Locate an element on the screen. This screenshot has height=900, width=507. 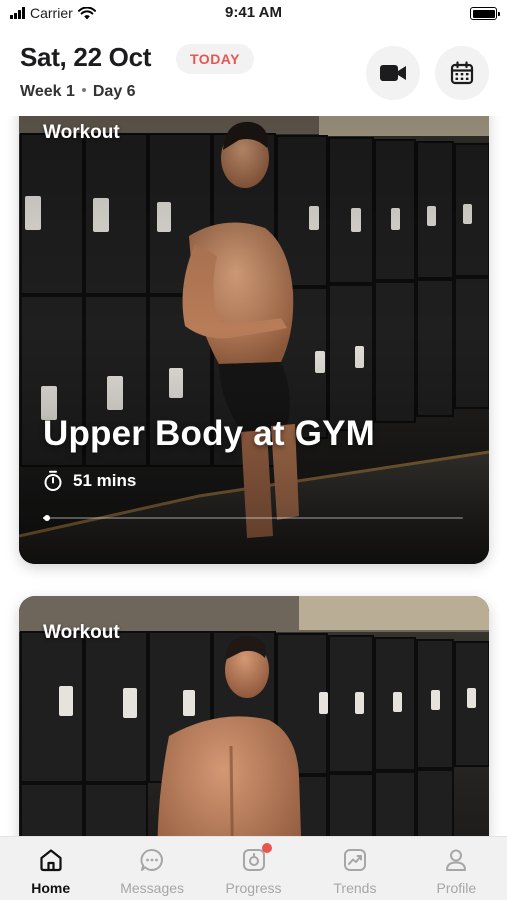
status-bar: Carrier 9:41 AM is located at coordinates (253, 14).